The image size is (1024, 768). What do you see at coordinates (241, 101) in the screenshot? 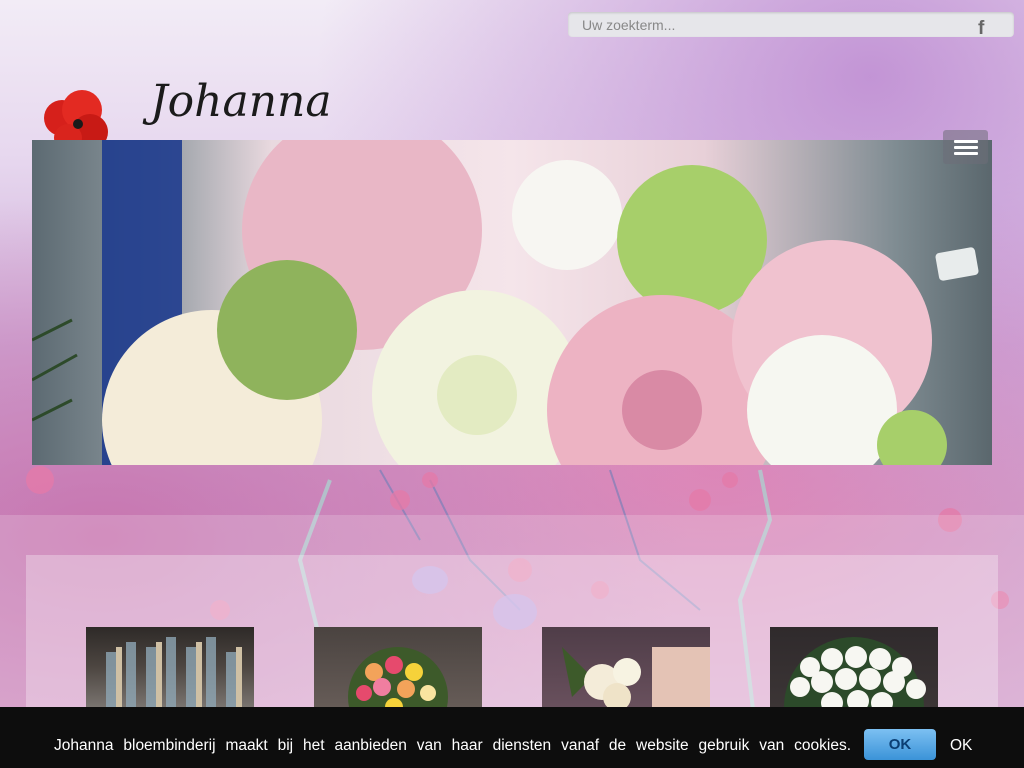
I see `logo-name: Johanna` at bounding box center [241, 101].